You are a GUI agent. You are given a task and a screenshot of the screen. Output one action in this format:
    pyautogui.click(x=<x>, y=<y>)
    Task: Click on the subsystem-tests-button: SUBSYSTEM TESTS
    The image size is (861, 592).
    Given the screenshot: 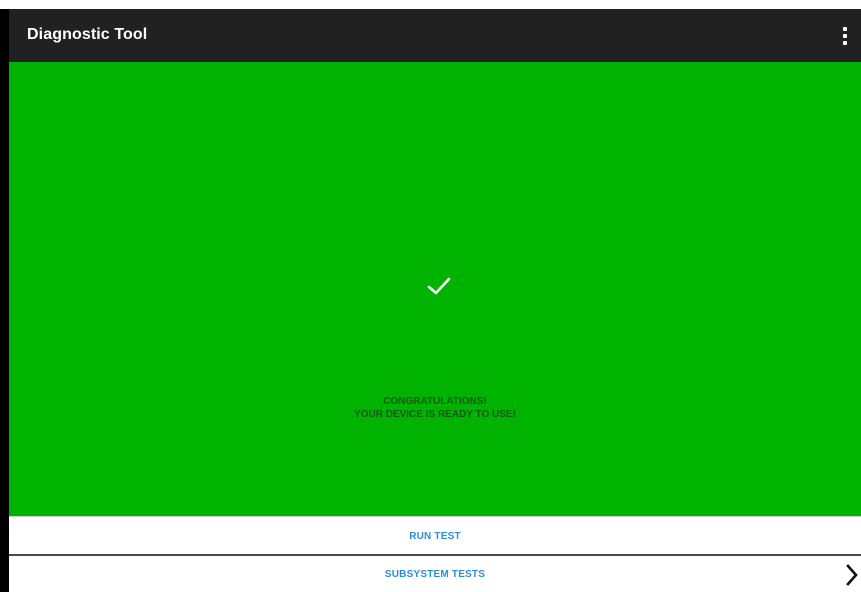 What is the action you would take?
    pyautogui.click(x=435, y=574)
    